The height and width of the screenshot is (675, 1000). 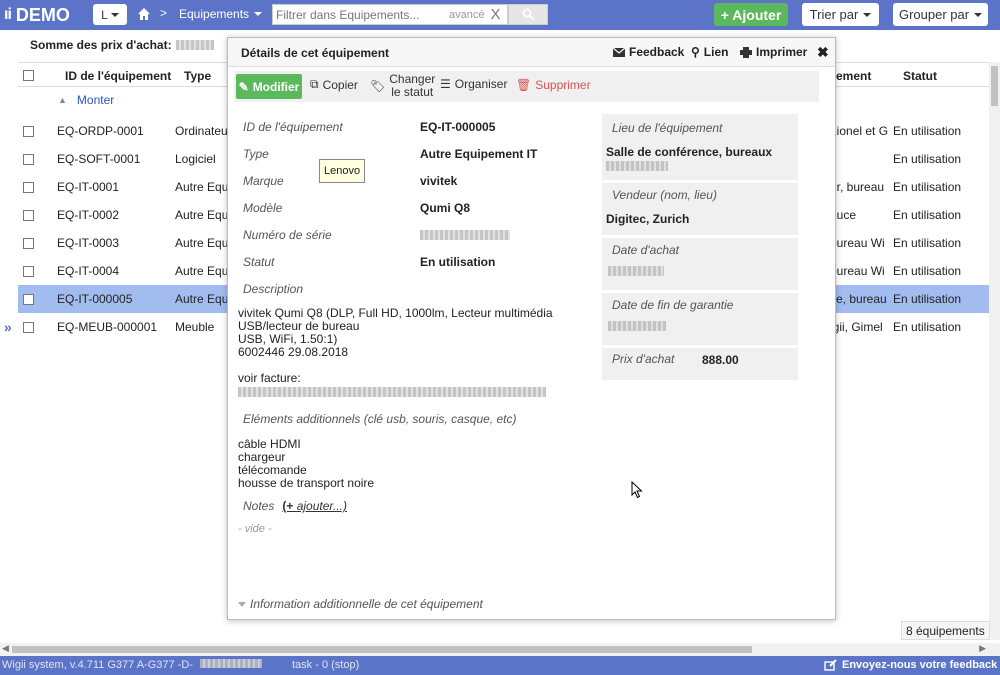 What do you see at coordinates (466, 15) in the screenshot?
I see `advanced-search-link: avancé` at bounding box center [466, 15].